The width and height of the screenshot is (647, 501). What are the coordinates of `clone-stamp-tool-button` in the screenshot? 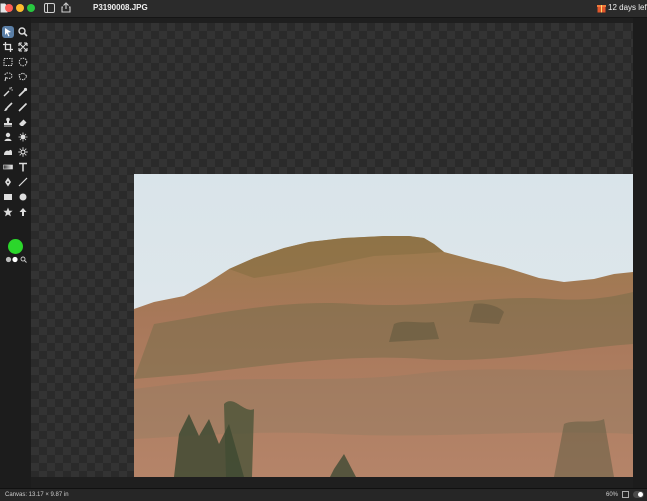 It's located at (8, 122).